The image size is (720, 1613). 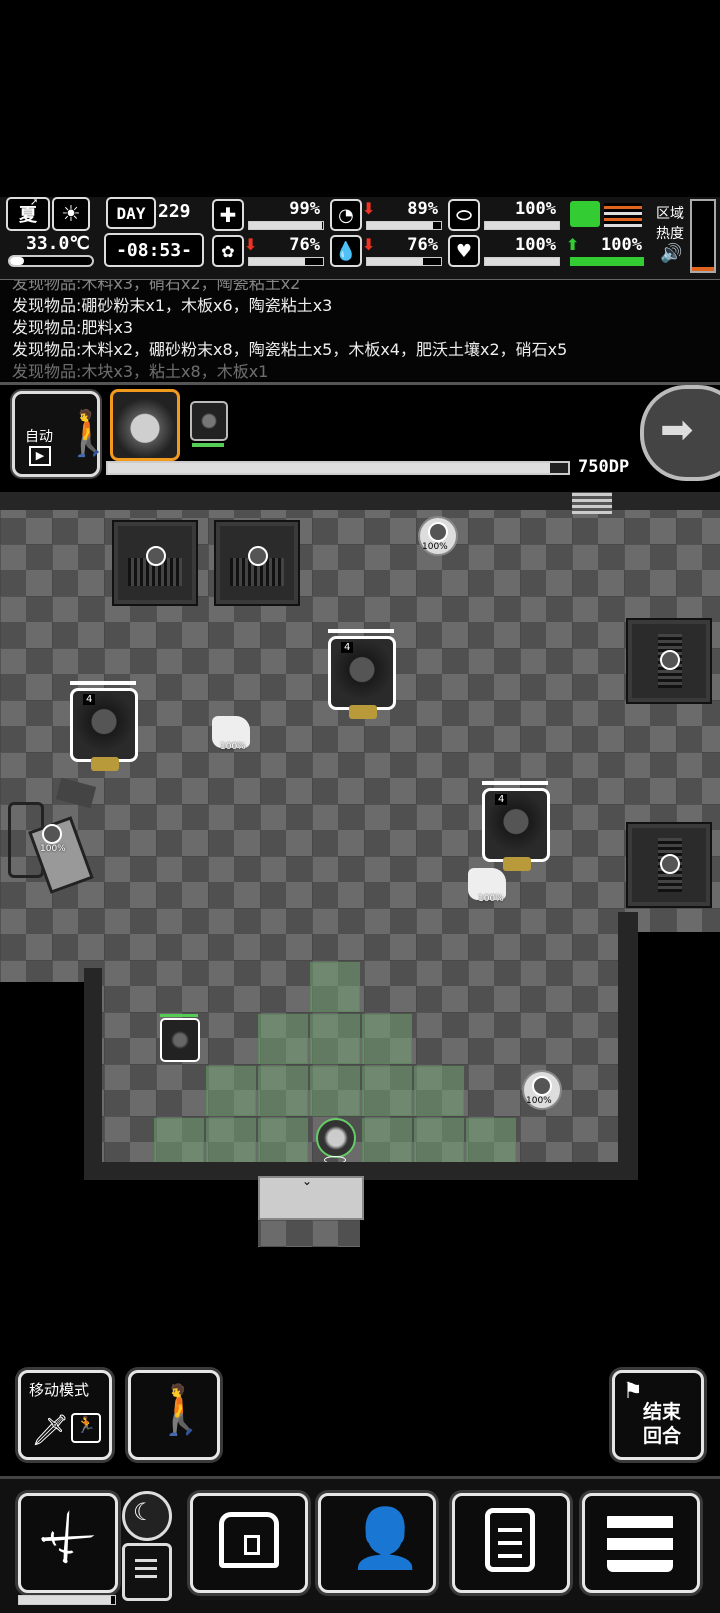 I want to click on speaker-icon: 🔊, so click(x=671, y=253).